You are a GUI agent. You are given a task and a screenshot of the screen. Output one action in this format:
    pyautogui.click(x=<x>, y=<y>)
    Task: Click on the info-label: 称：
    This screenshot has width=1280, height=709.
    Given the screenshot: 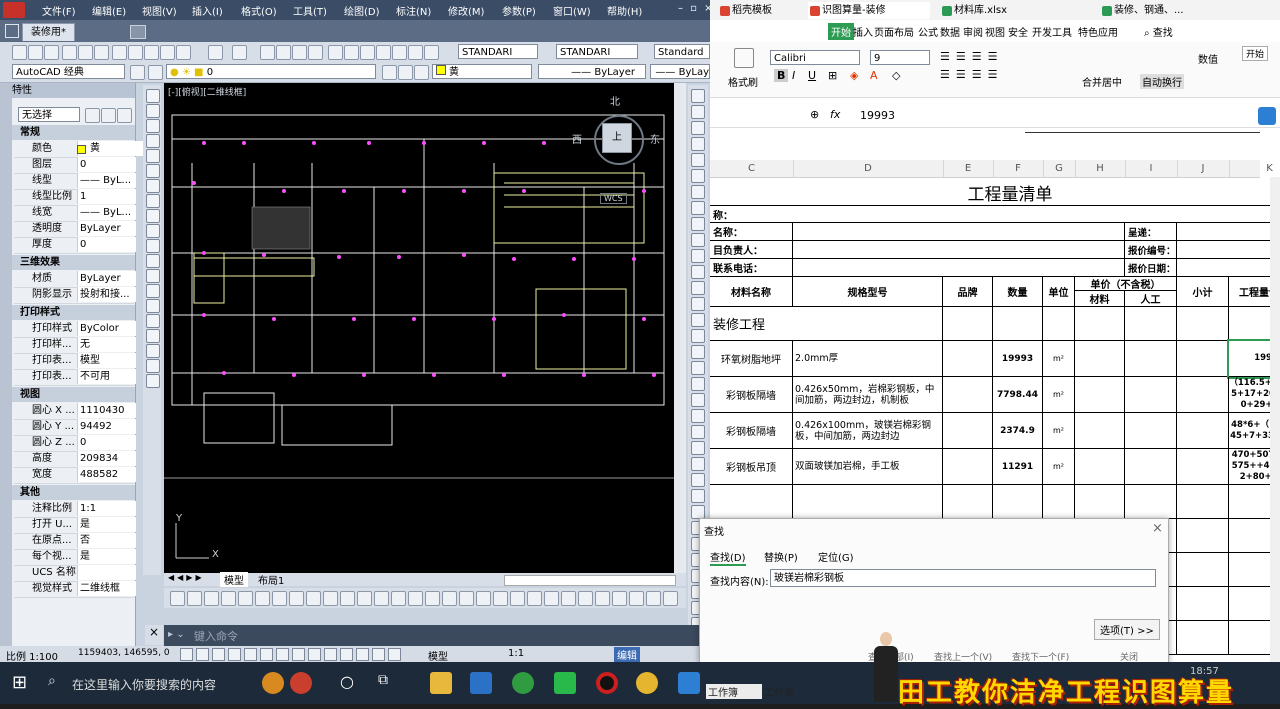 What is the action you would take?
    pyautogui.click(x=995, y=214)
    